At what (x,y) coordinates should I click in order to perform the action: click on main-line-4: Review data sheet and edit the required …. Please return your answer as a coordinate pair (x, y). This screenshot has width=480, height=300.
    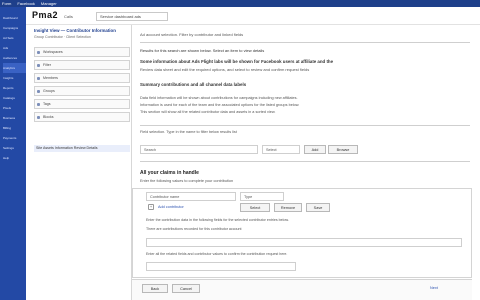
    Looking at the image, I should click on (225, 69).